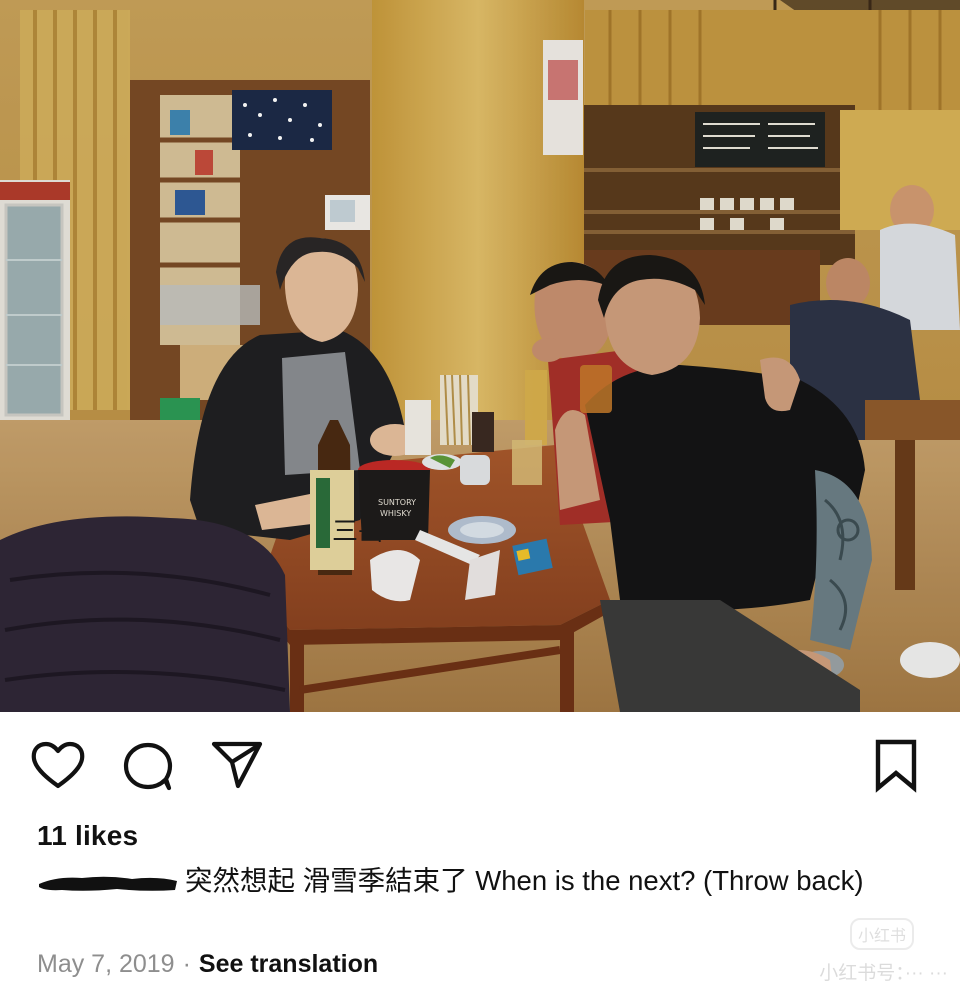 The image size is (960, 987). Describe the element at coordinates (58, 766) in the screenshot. I see `heart-outline-icon` at that location.